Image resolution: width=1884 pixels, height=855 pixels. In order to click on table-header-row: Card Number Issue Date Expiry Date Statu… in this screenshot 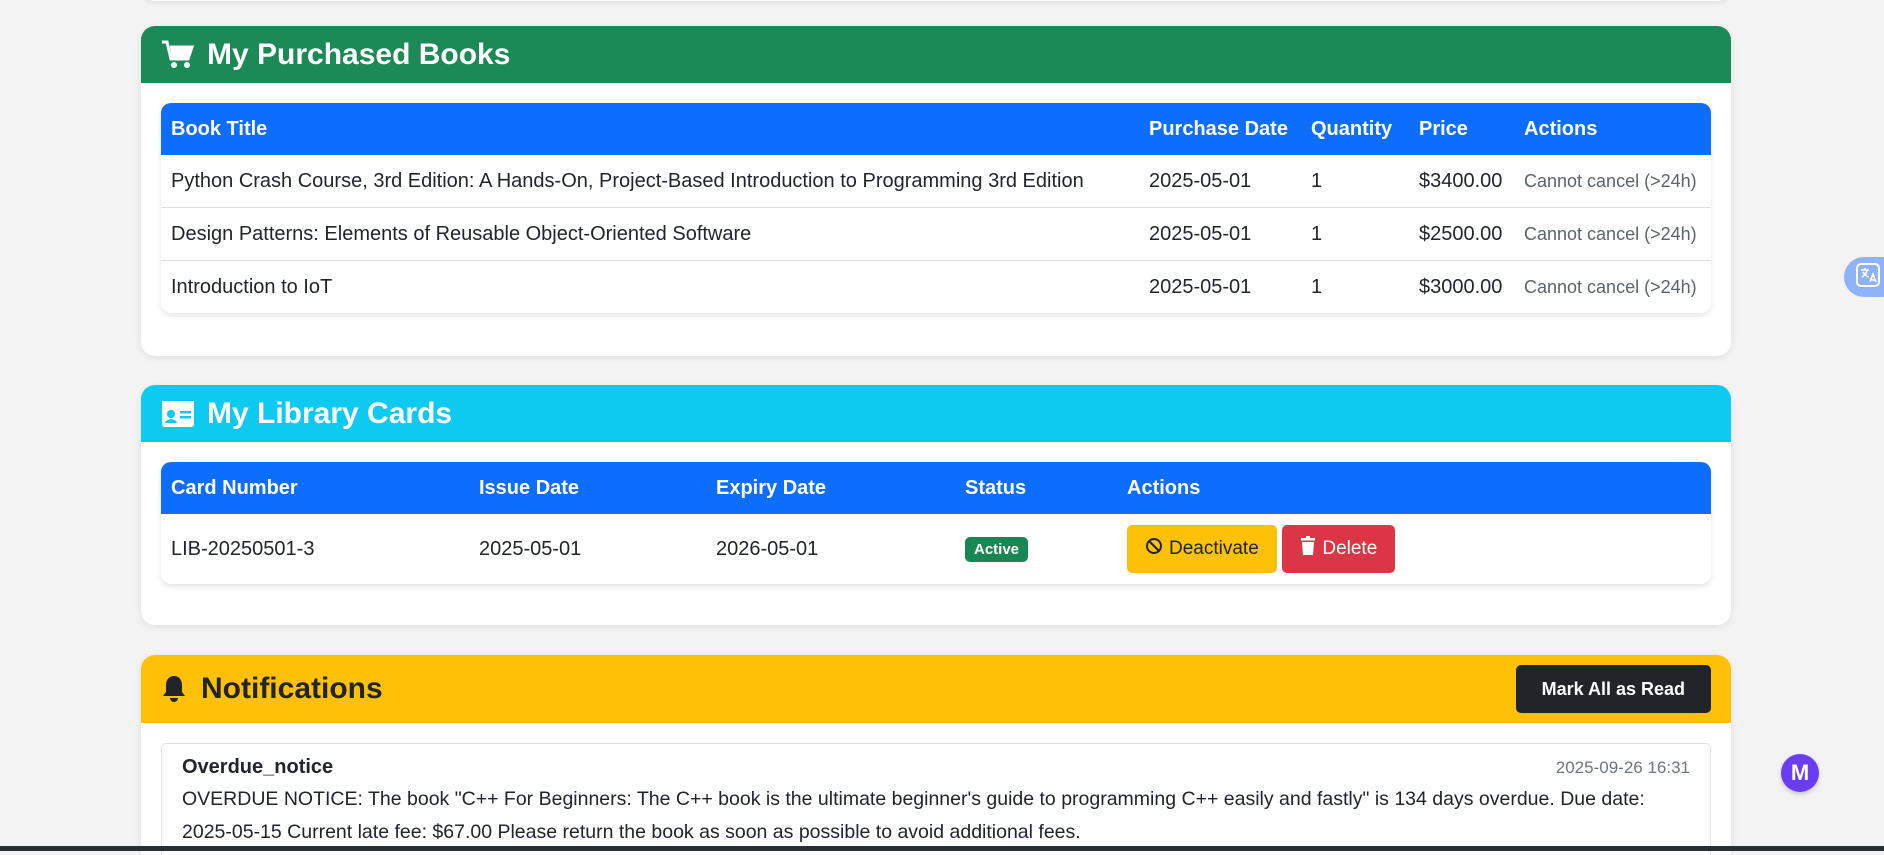, I will do `click(936, 488)`.